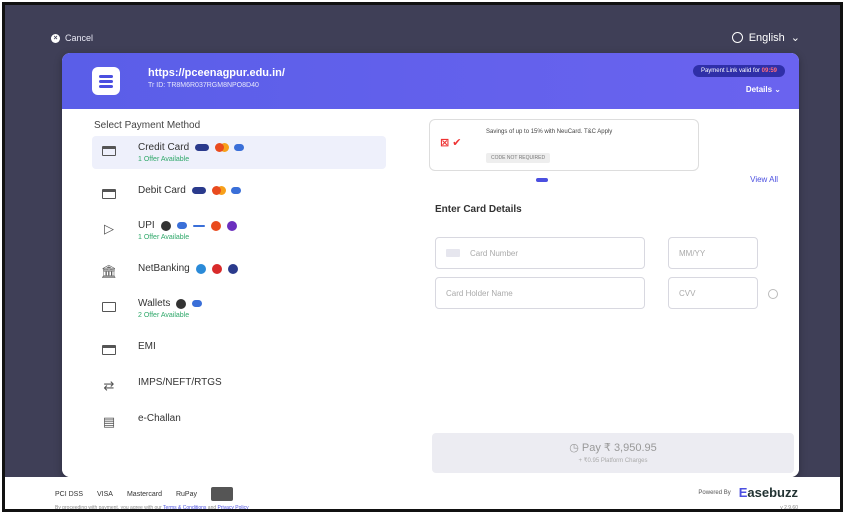 The image size is (847, 516). I want to click on merchant-logo, so click(106, 81).